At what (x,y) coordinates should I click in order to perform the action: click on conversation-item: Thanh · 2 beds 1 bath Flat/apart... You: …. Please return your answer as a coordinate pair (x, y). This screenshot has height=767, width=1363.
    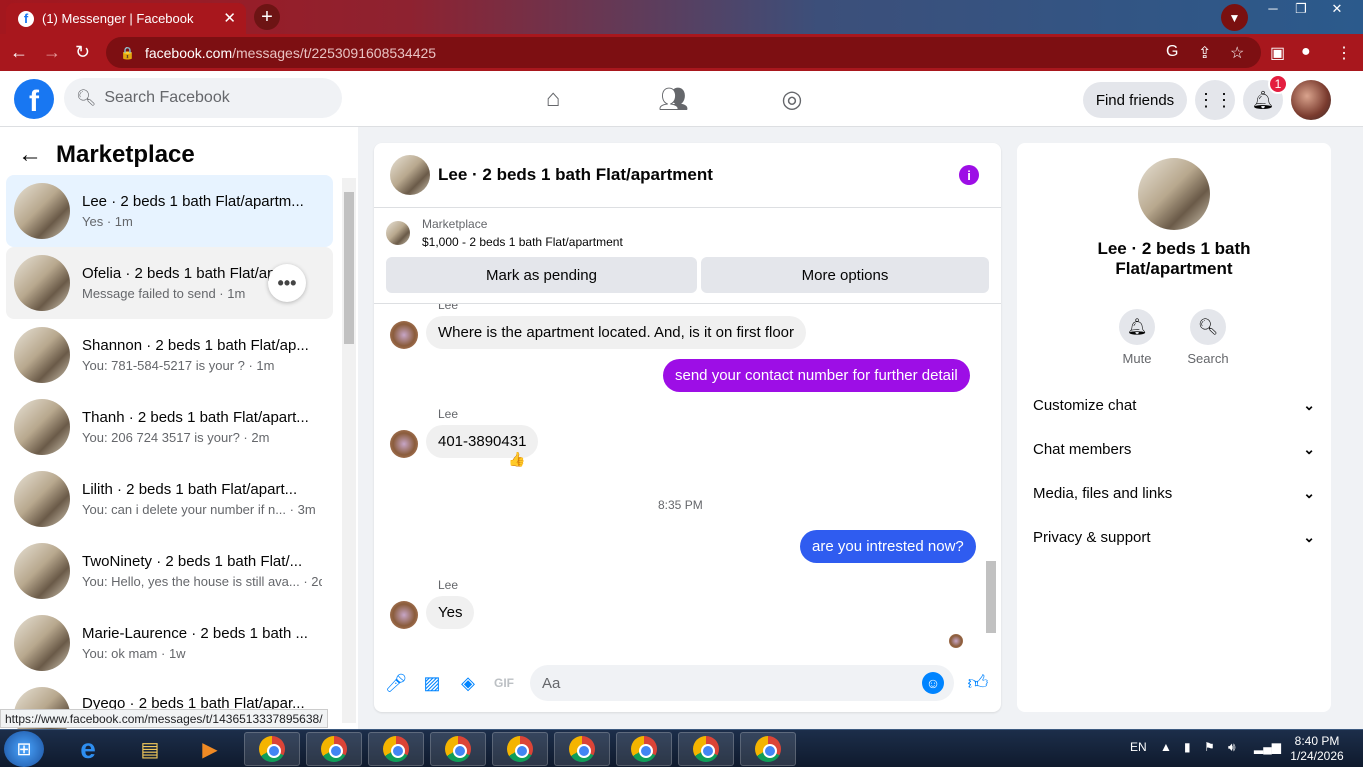
    Looking at the image, I should click on (169, 427).